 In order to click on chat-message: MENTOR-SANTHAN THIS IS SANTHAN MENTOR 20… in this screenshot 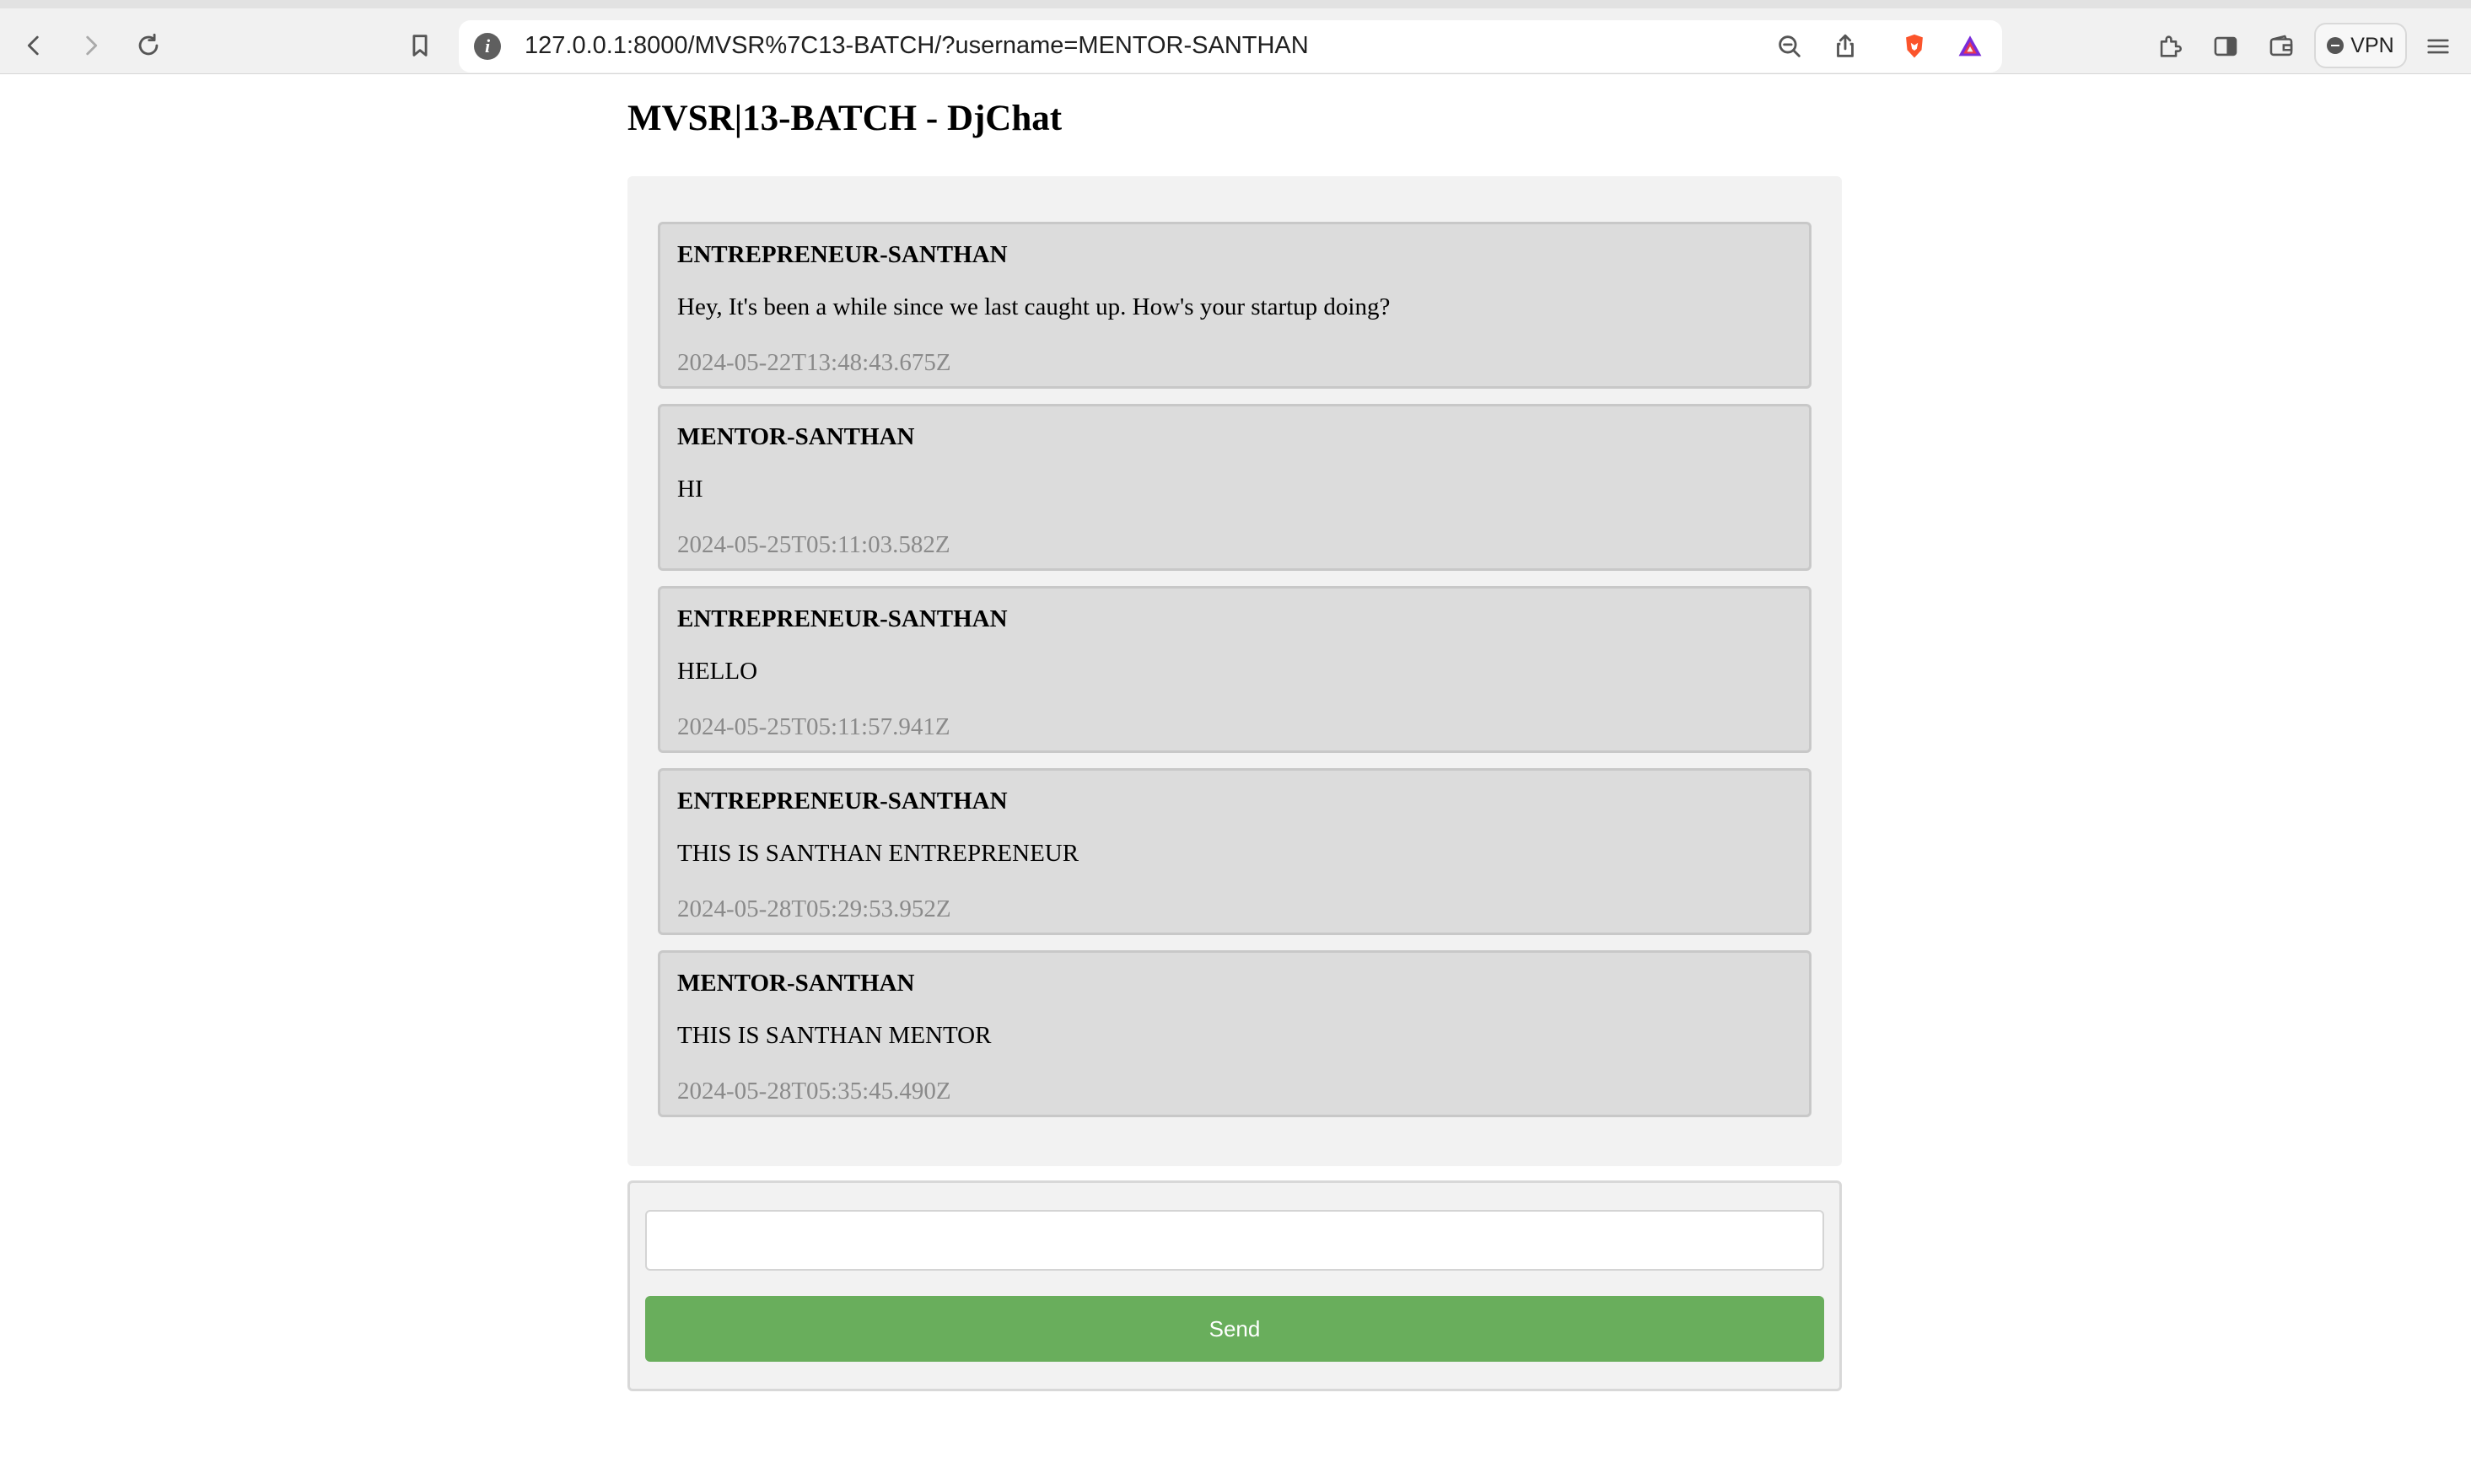, I will do `click(1235, 1033)`.